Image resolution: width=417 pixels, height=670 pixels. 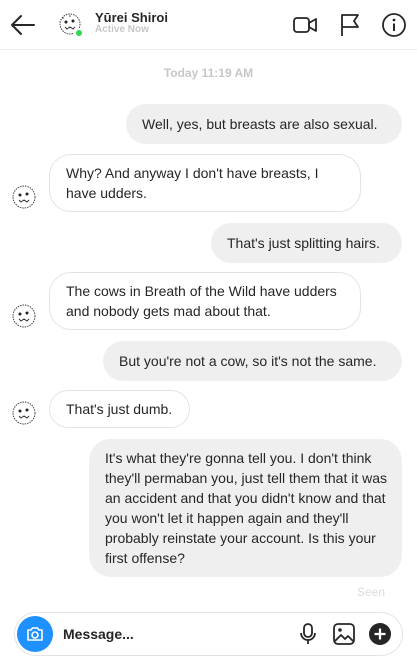 I want to click on message-text: That's just splitting hairs., so click(x=303, y=243).